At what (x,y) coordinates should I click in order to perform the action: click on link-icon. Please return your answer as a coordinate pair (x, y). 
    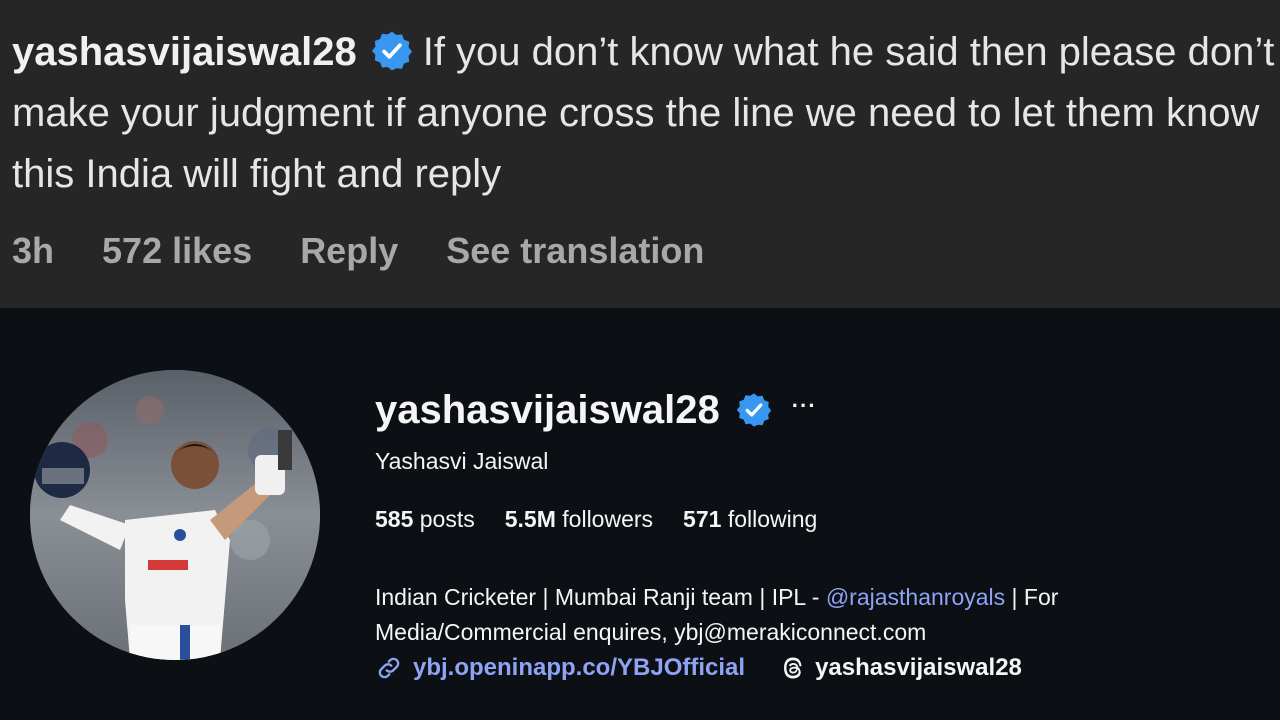
    Looking at the image, I should click on (389, 668).